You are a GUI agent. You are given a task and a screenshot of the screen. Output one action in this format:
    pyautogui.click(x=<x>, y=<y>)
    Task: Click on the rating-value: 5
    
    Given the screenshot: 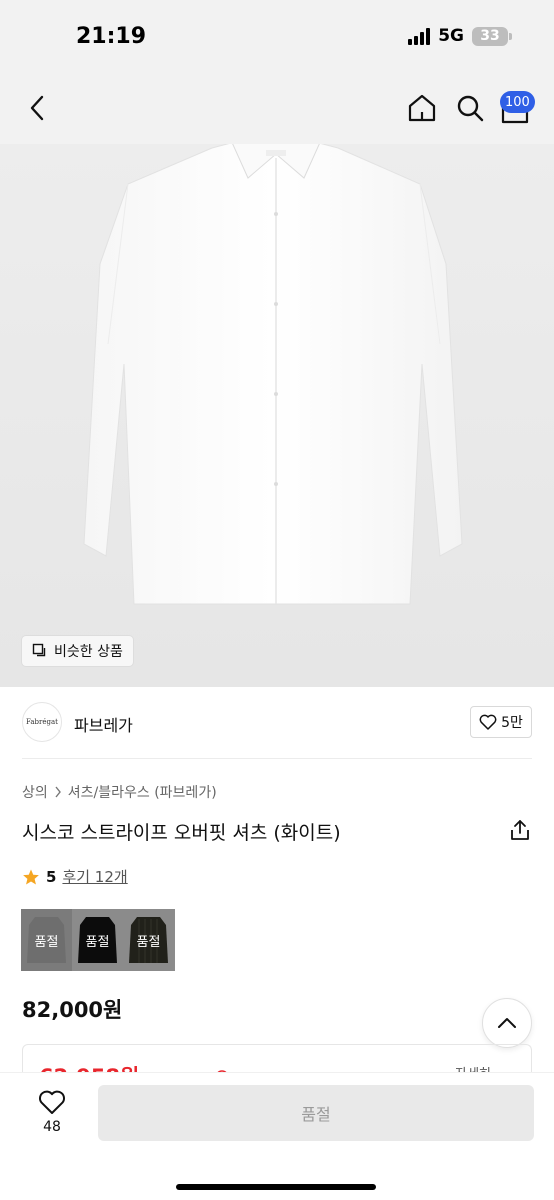 What is the action you would take?
    pyautogui.click(x=51, y=876)
    